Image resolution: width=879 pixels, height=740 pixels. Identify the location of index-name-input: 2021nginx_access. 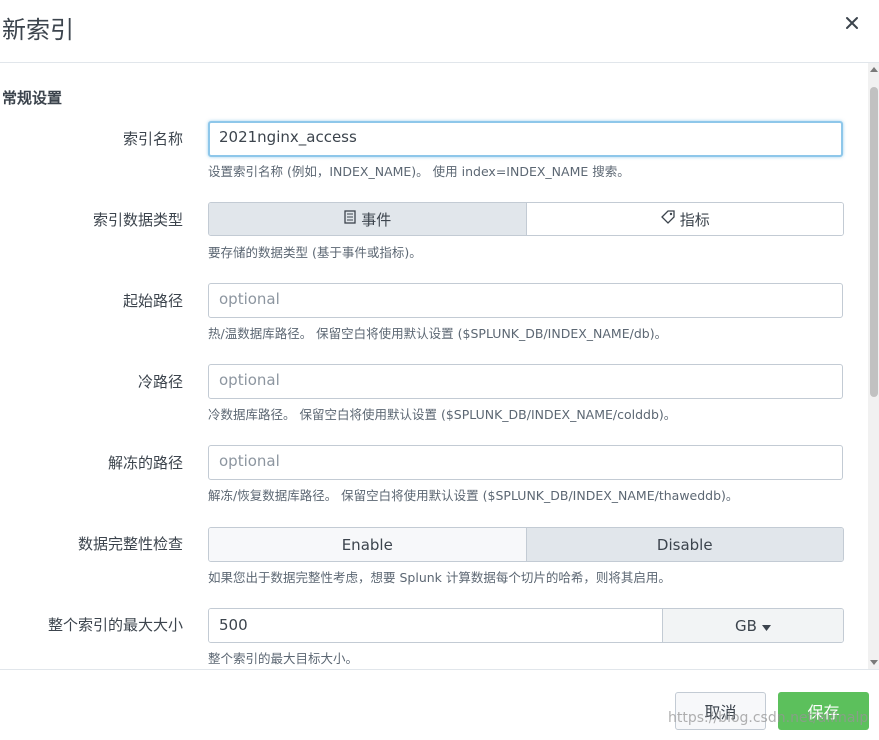
(525, 139).